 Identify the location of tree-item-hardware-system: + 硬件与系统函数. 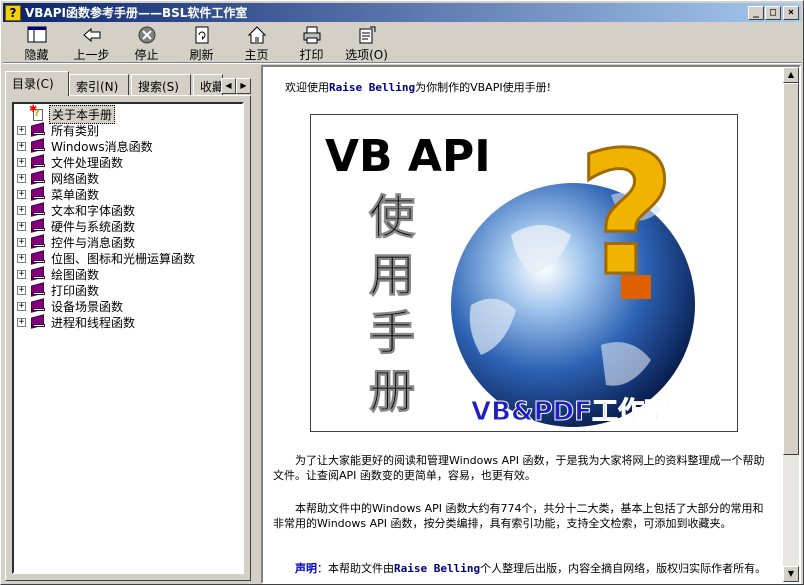
(75, 226).